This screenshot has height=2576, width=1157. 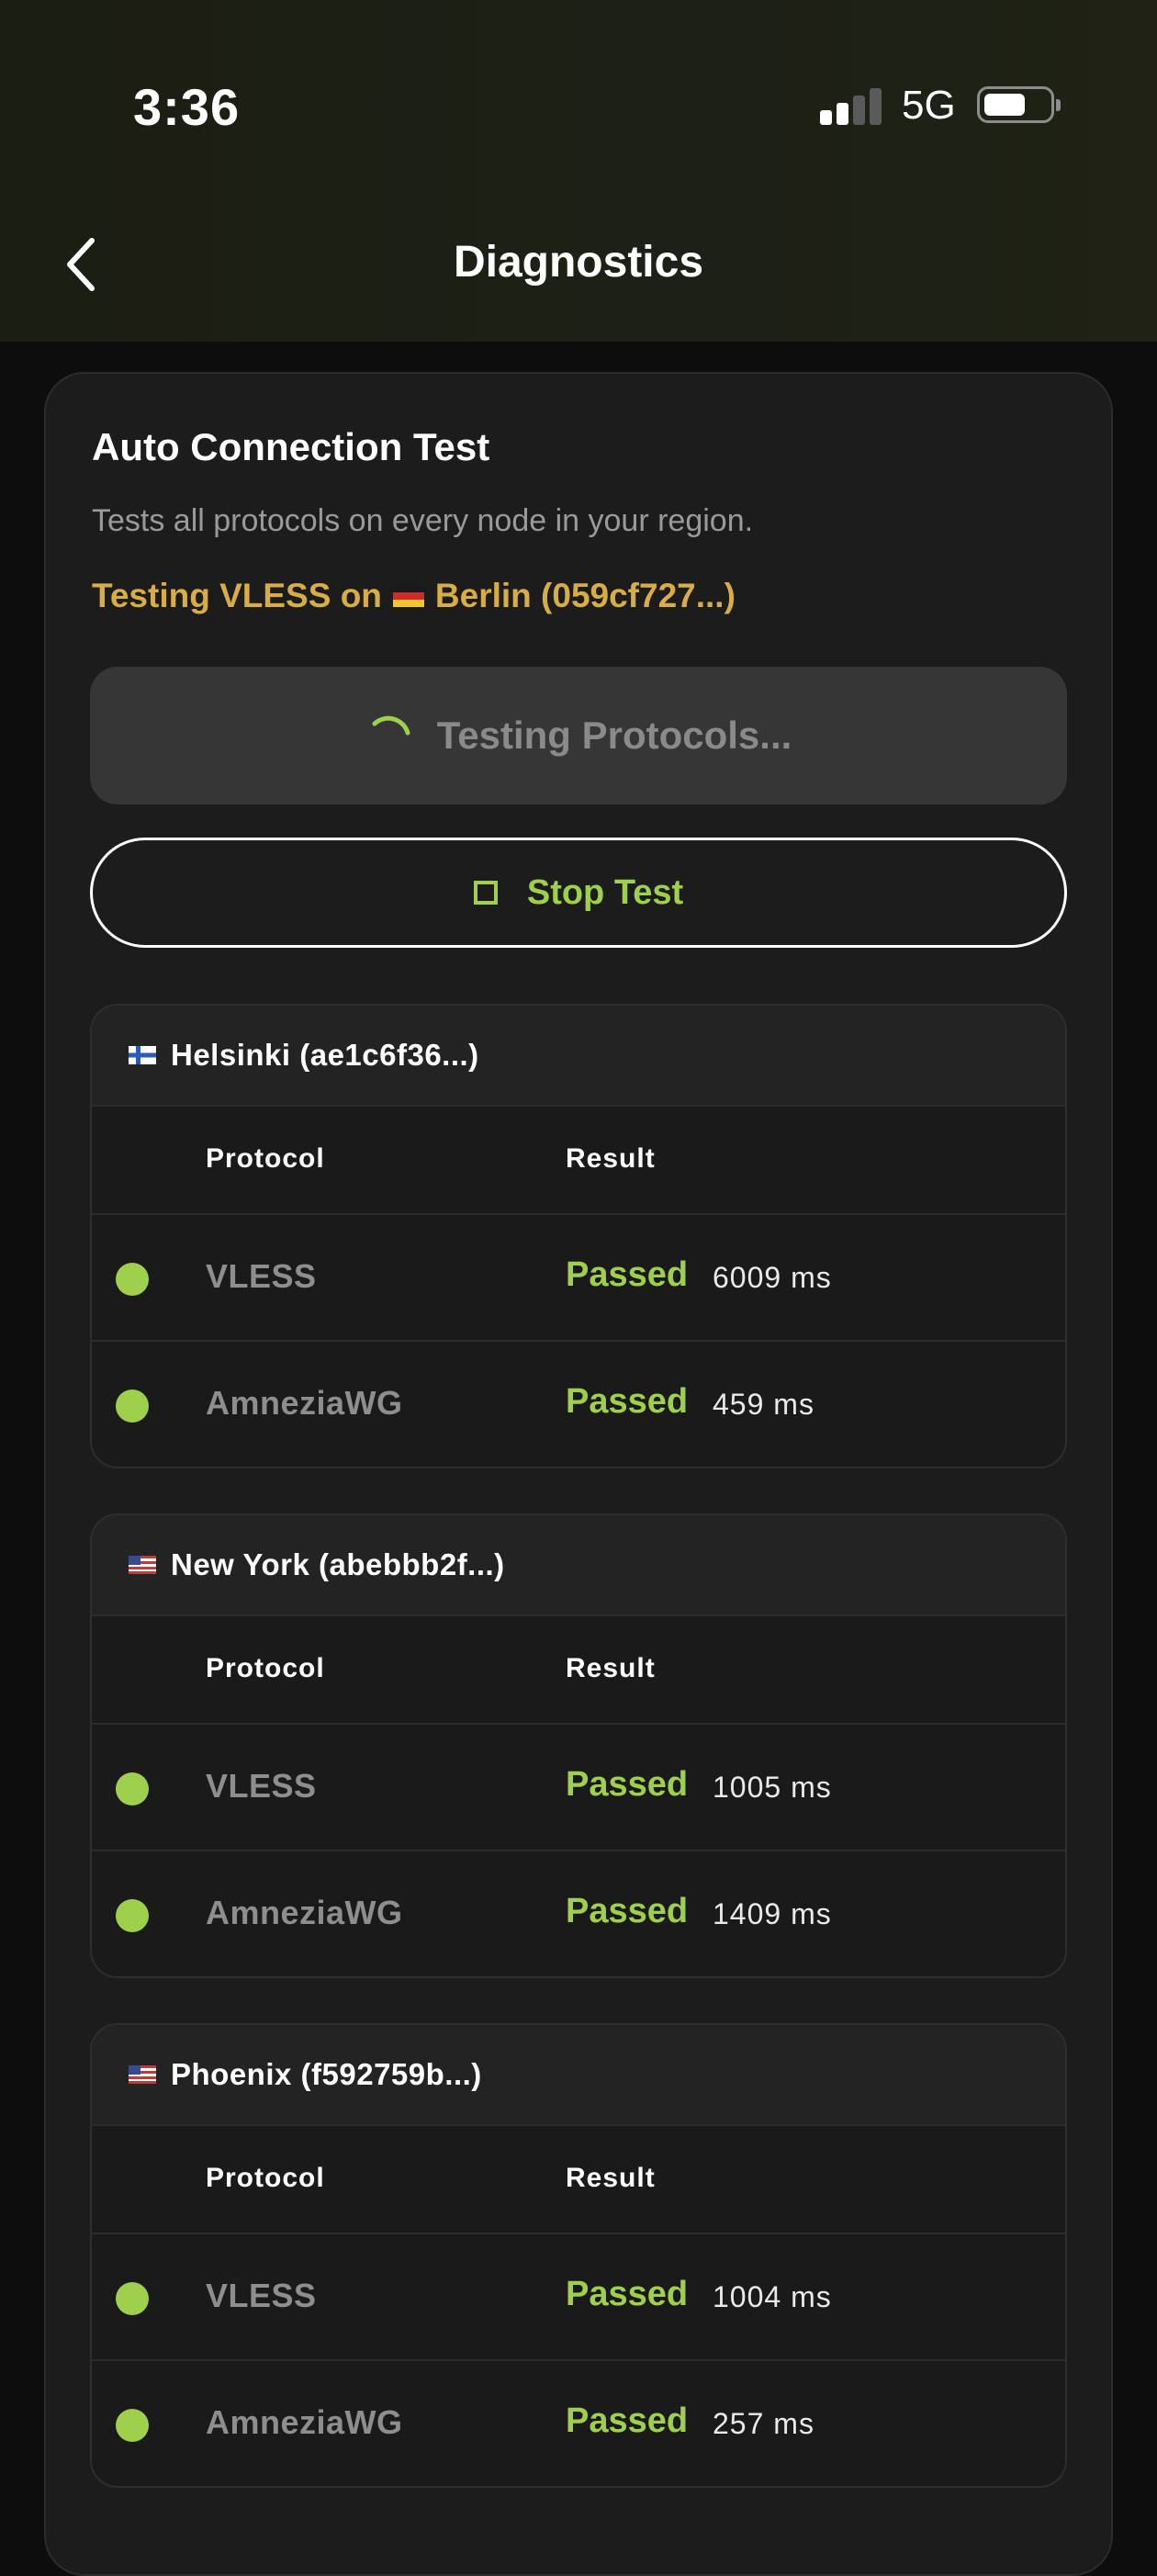 I want to click on latency-value: 6009 ms, so click(x=772, y=1277).